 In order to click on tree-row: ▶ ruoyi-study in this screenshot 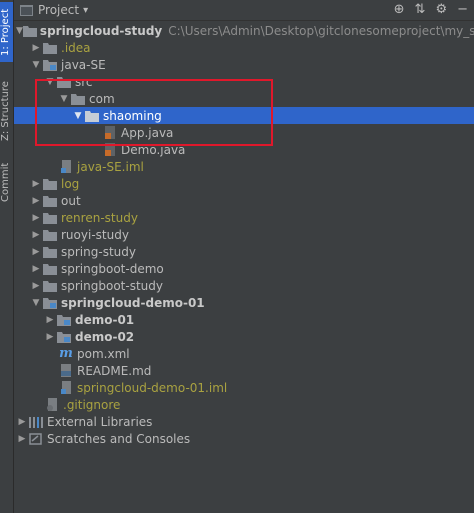, I will do `click(244, 234)`.